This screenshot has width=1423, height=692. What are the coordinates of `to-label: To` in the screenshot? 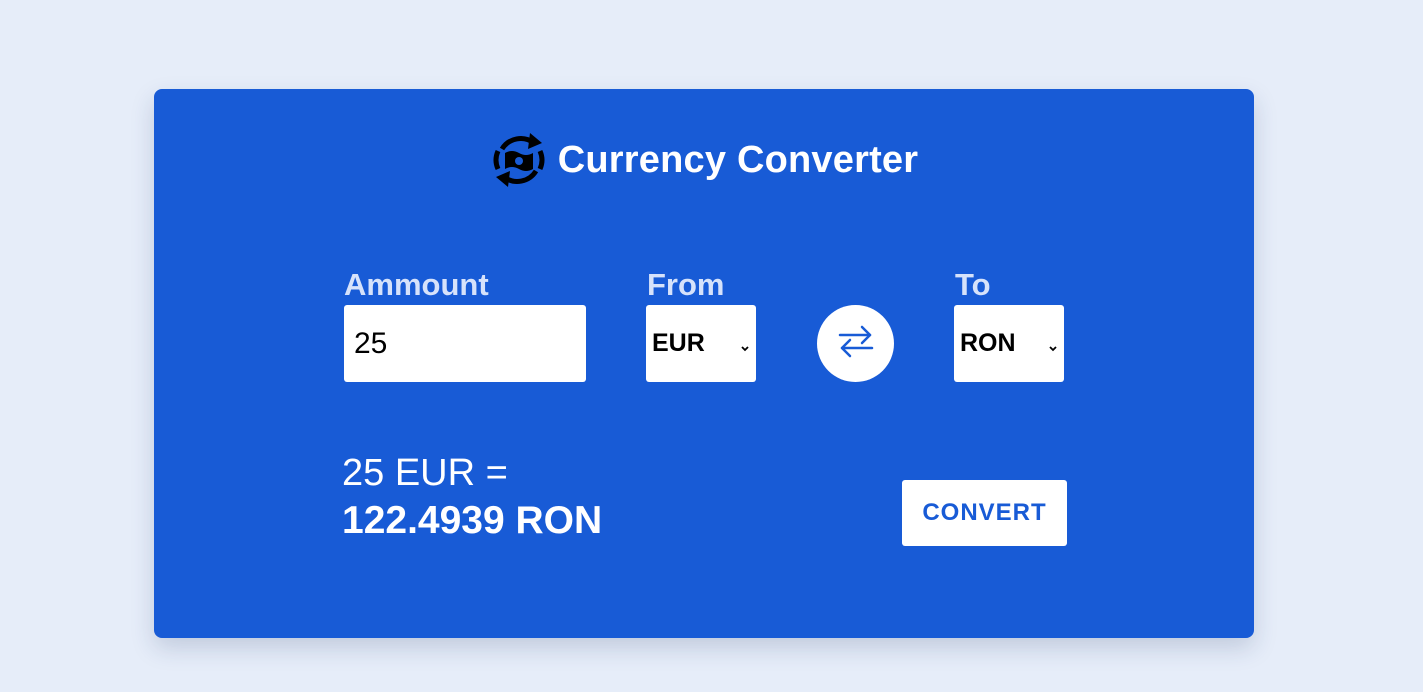 It's located at (973, 284).